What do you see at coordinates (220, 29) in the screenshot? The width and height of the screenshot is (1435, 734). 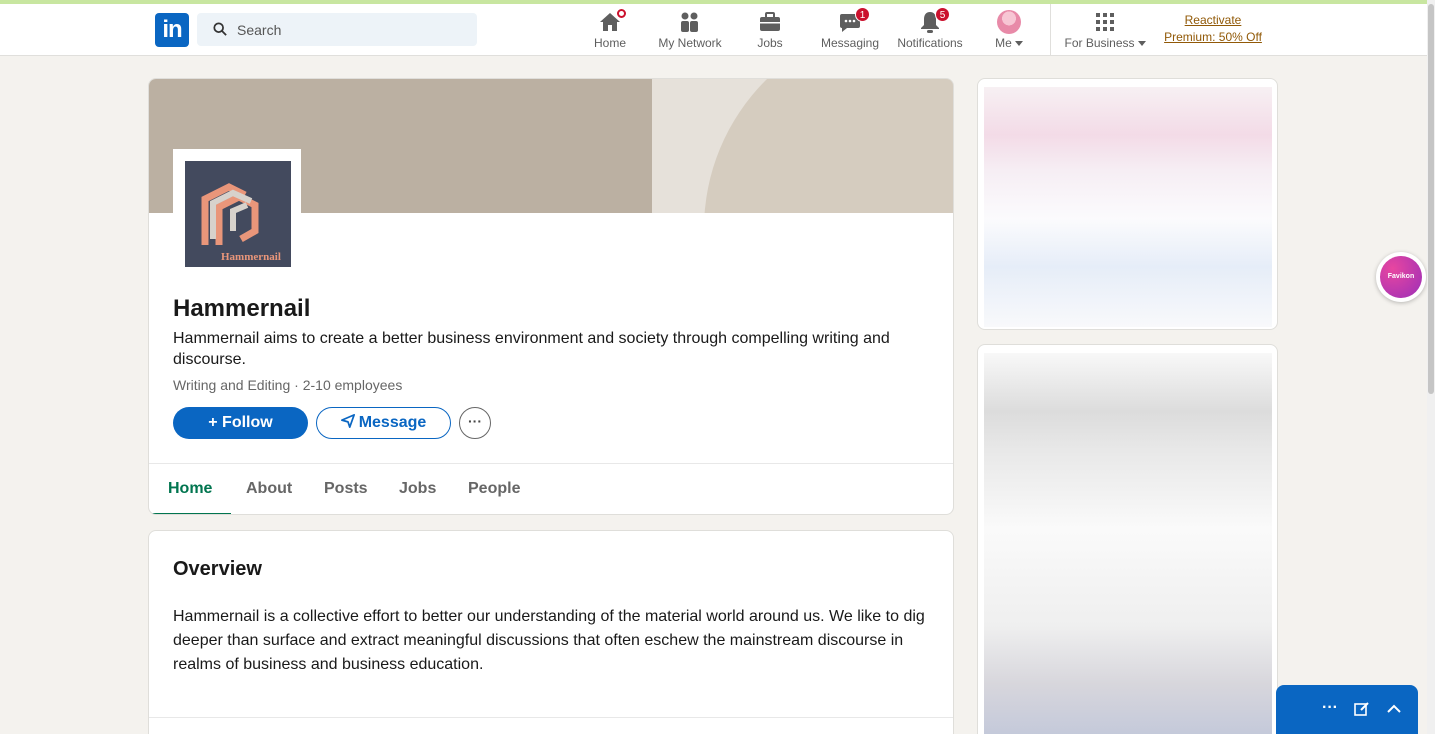 I see `search-icon` at bounding box center [220, 29].